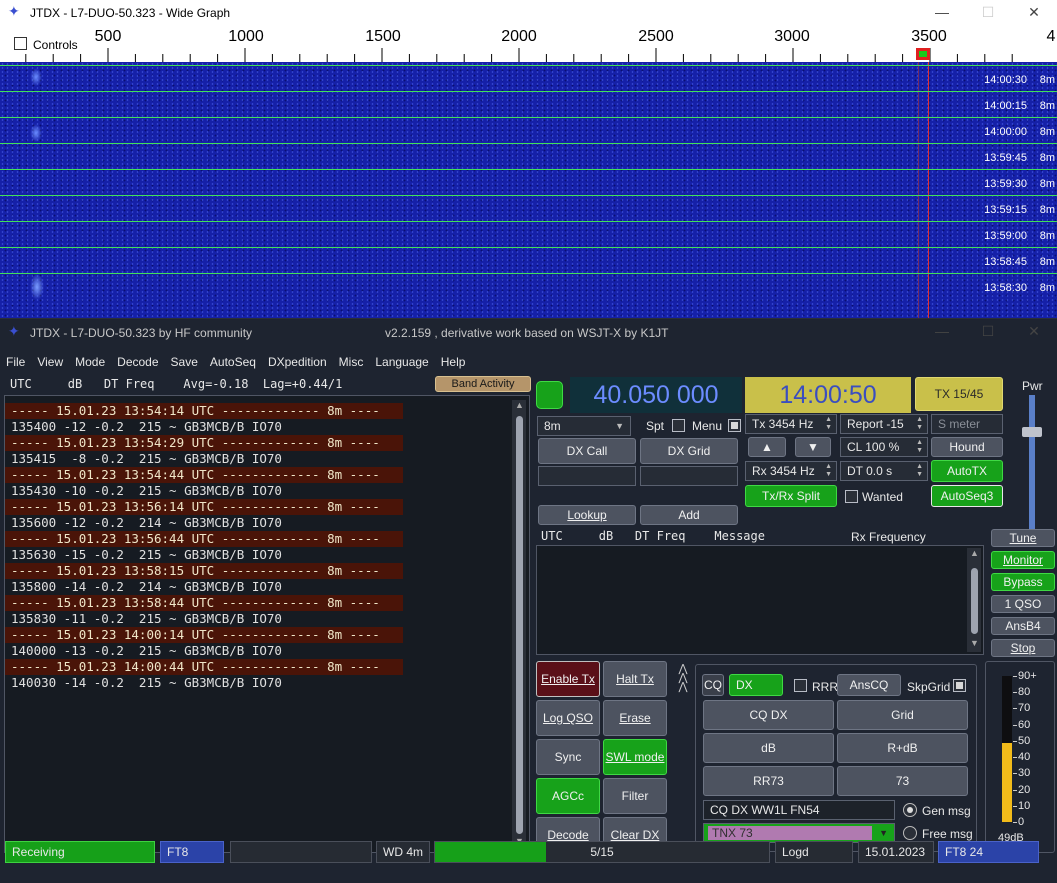  Describe the element at coordinates (267, 587) in the screenshot. I see `log-decode-line: 135800 -14 -0.2 214 ~ GB3MCB/B IO70` at that location.